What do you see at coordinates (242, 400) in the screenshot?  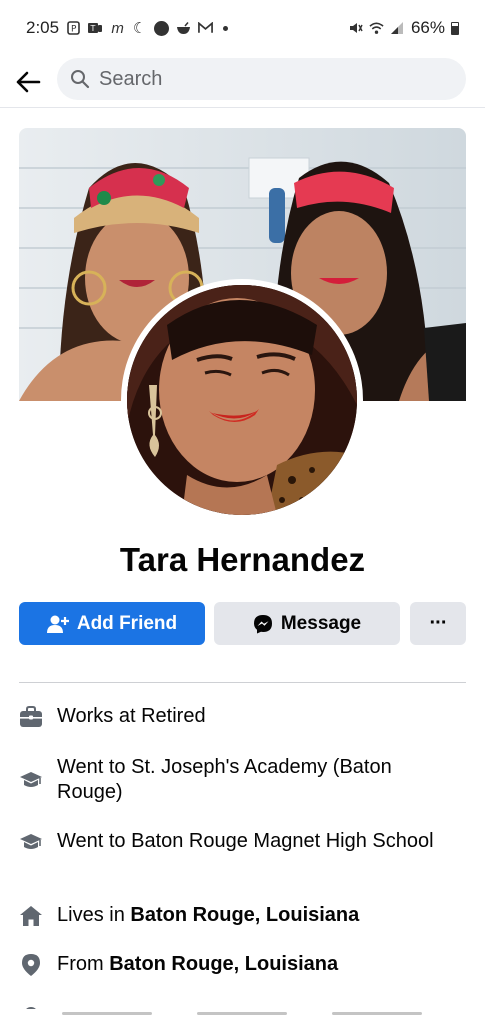 I see `avatar` at bounding box center [242, 400].